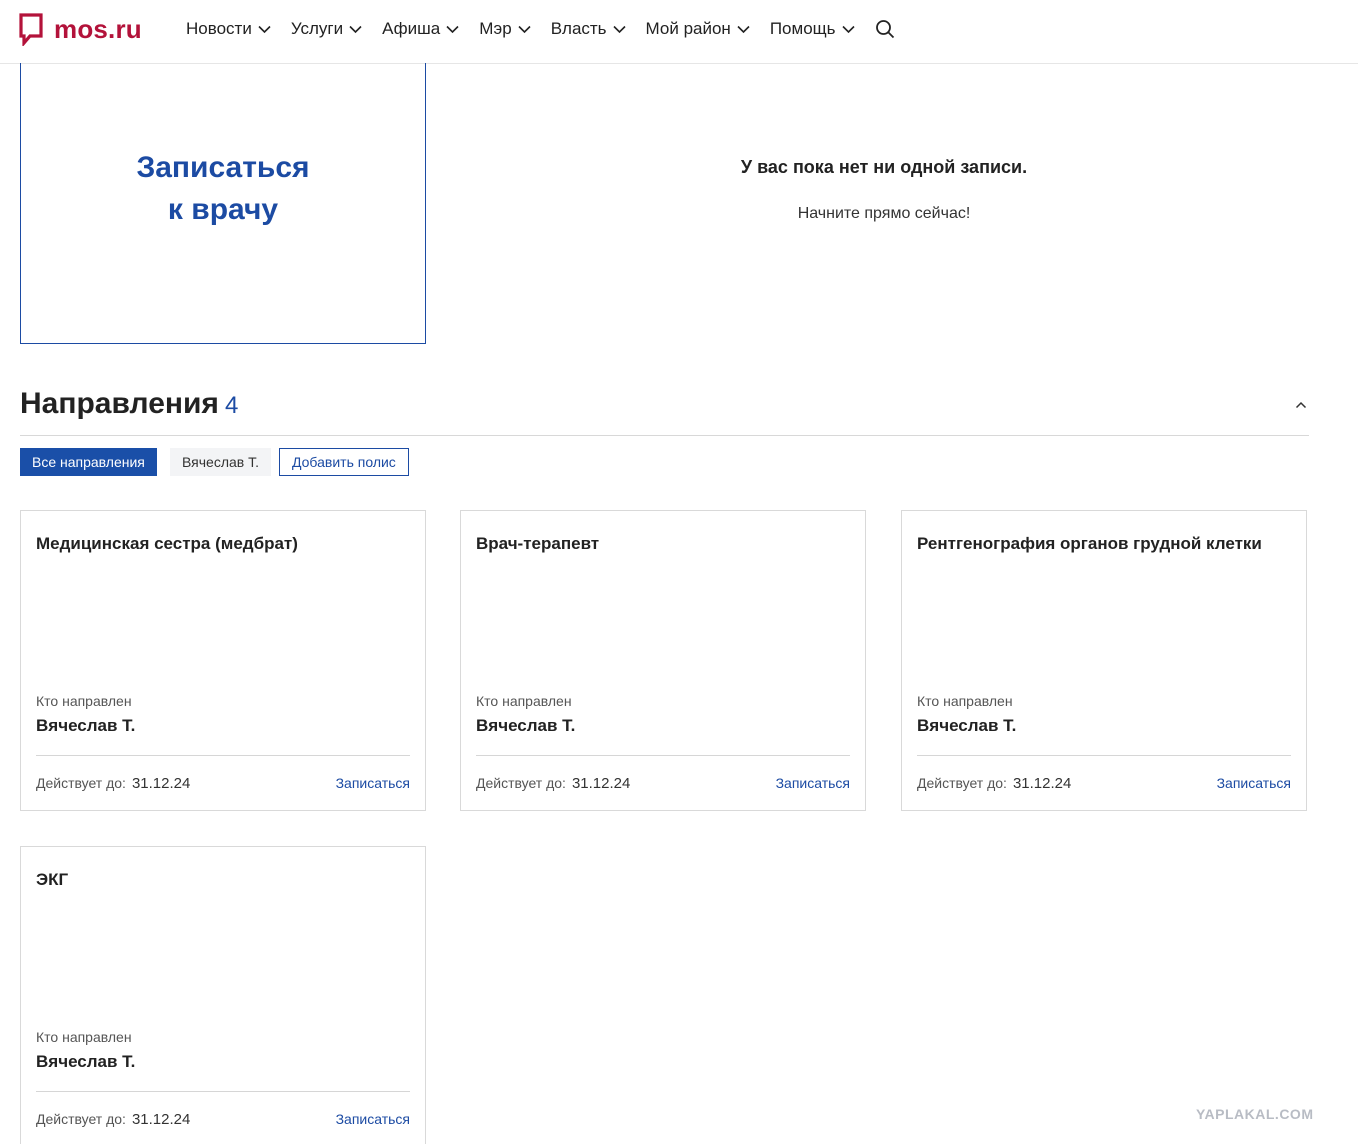 The image size is (1358, 1144). What do you see at coordinates (88, 462) in the screenshot?
I see `filter-all-button: Все направления` at bounding box center [88, 462].